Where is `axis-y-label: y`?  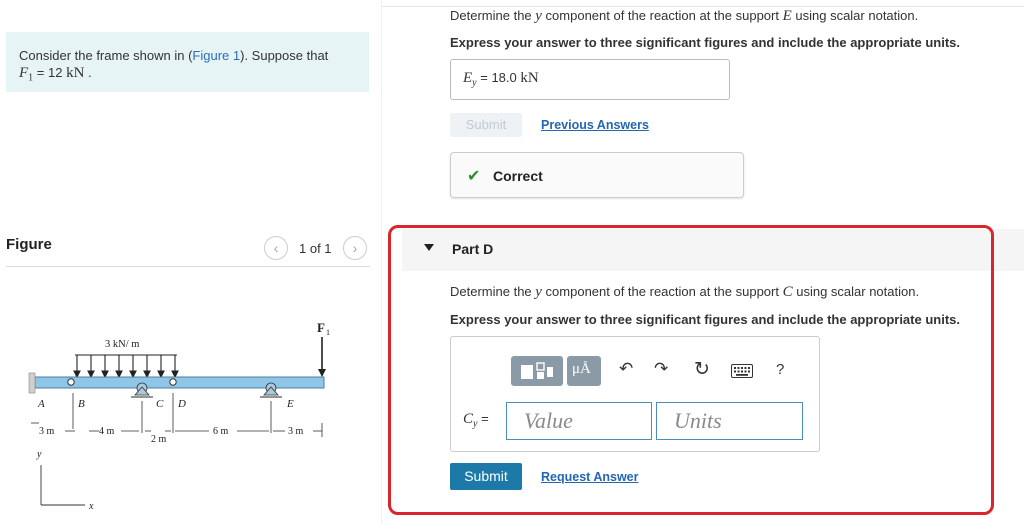 axis-y-label: y is located at coordinates (39, 454).